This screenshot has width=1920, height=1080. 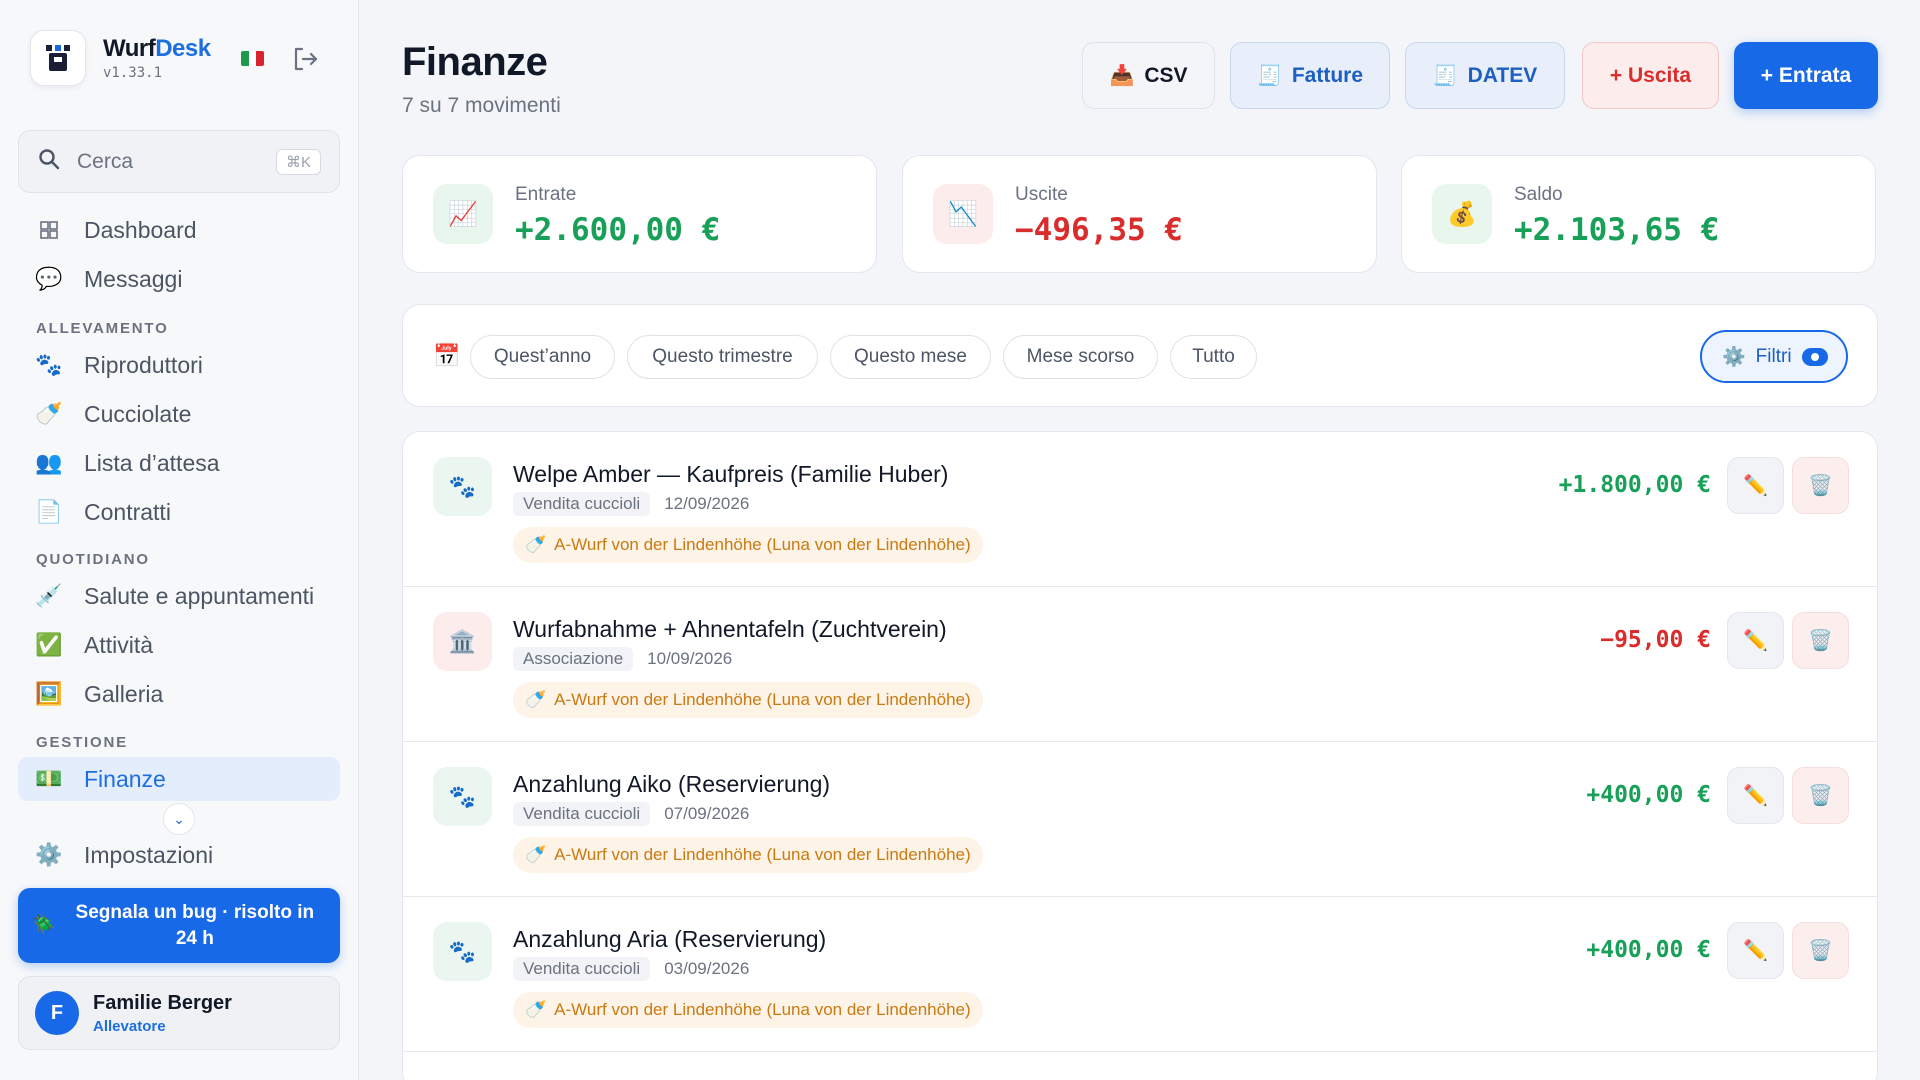 What do you see at coordinates (152, 462) in the screenshot?
I see `sidebar-item-label: Lista d’attesa` at bounding box center [152, 462].